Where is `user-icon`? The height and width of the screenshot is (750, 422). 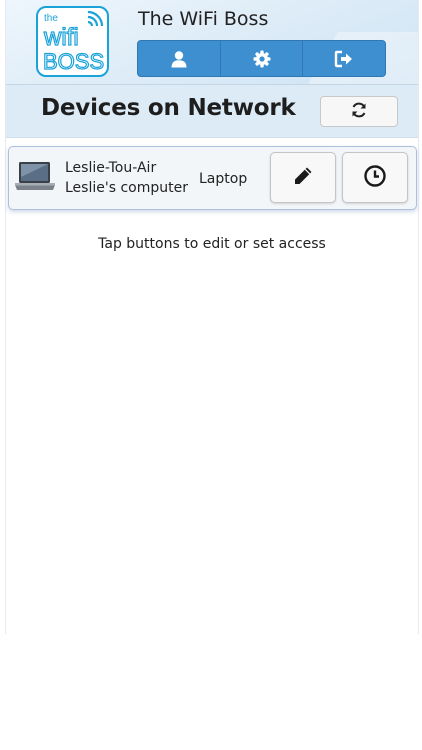 user-icon is located at coordinates (179, 59).